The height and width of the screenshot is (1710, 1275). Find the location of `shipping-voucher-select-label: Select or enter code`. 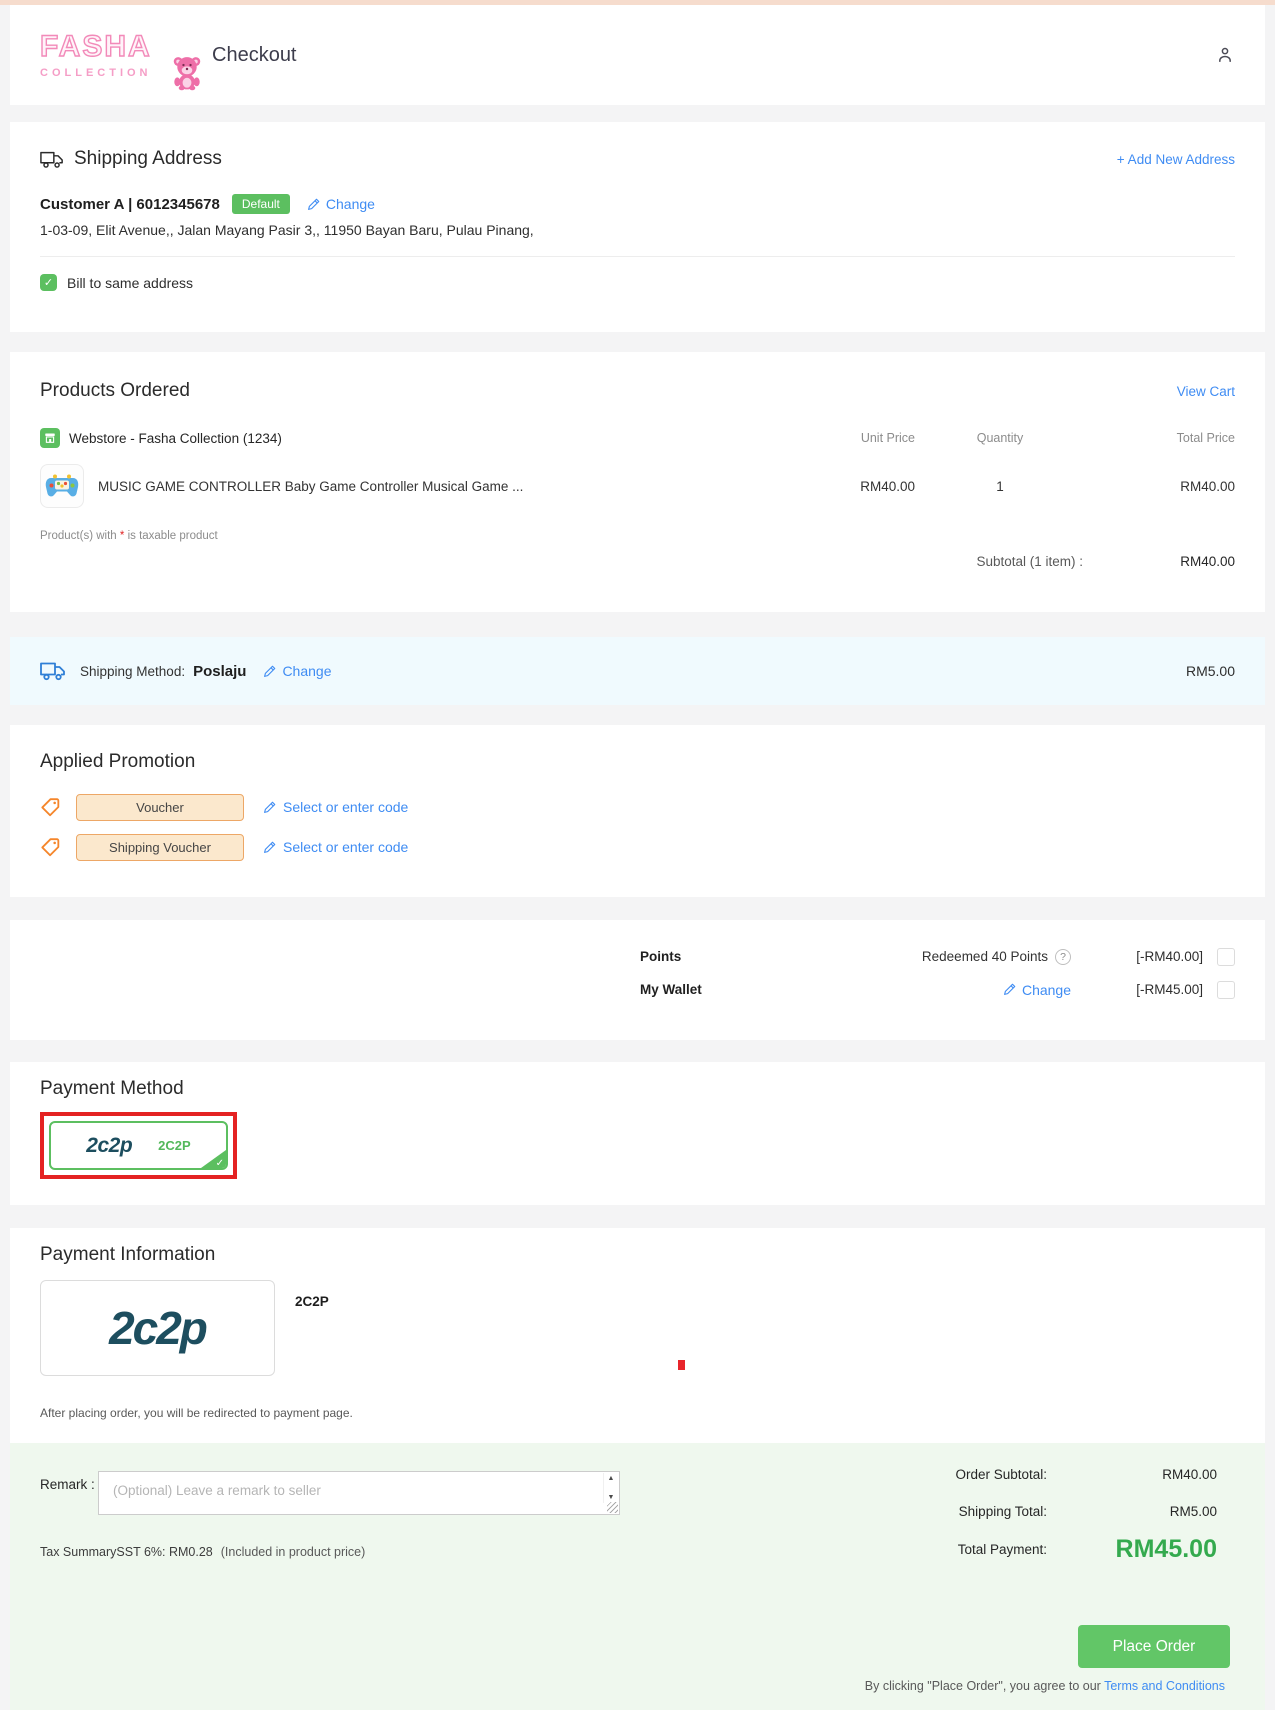

shipping-voucher-select-label: Select or enter code is located at coordinates (346, 847).